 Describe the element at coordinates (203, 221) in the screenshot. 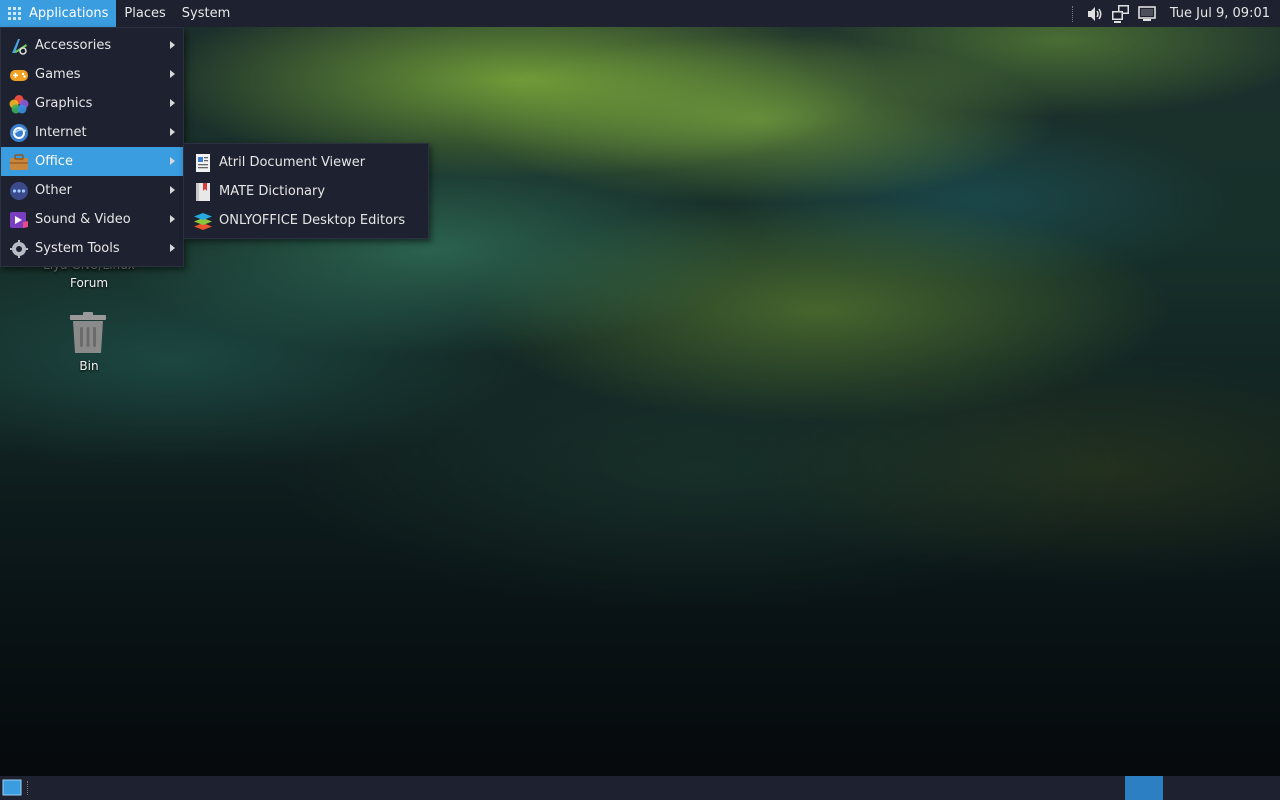

I see `onlyoffice-icon` at that location.